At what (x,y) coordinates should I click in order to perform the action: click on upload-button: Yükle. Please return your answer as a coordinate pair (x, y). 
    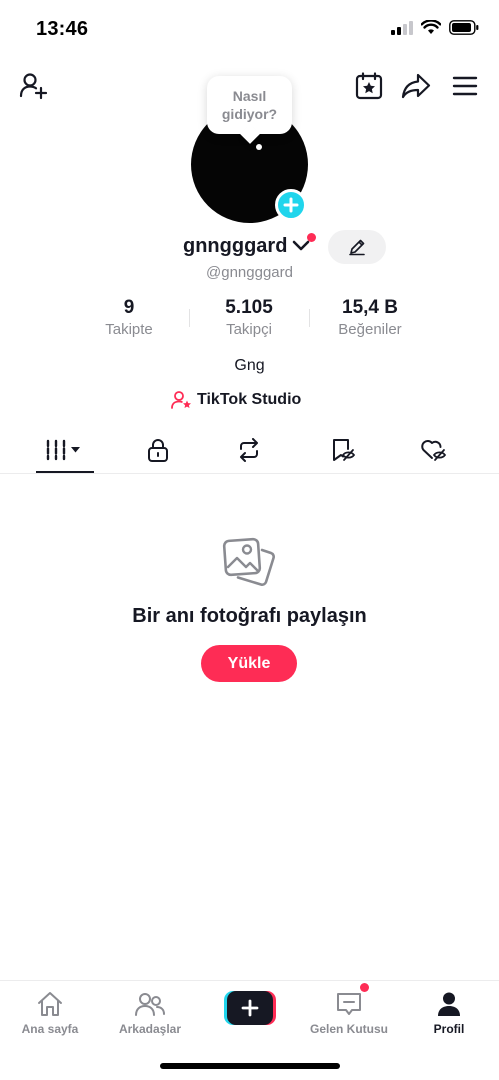
    Looking at the image, I should click on (249, 663).